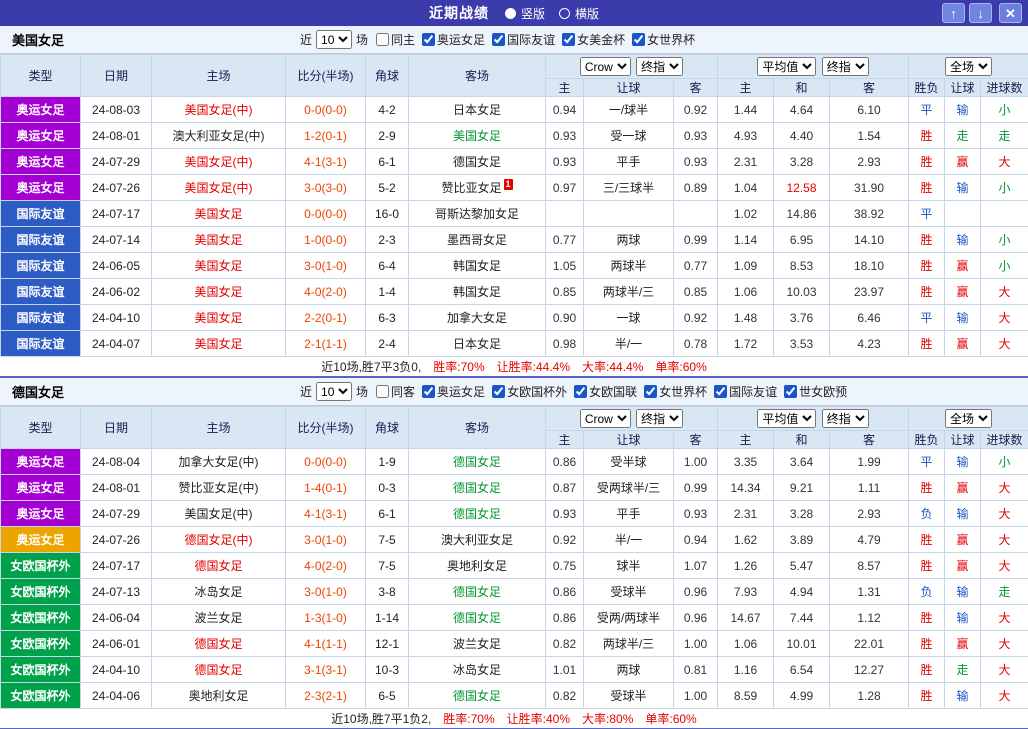 This screenshot has height=729, width=1028. What do you see at coordinates (802, 669) in the screenshot?
I see `cell-avg-draw-odds: 6.54` at bounding box center [802, 669].